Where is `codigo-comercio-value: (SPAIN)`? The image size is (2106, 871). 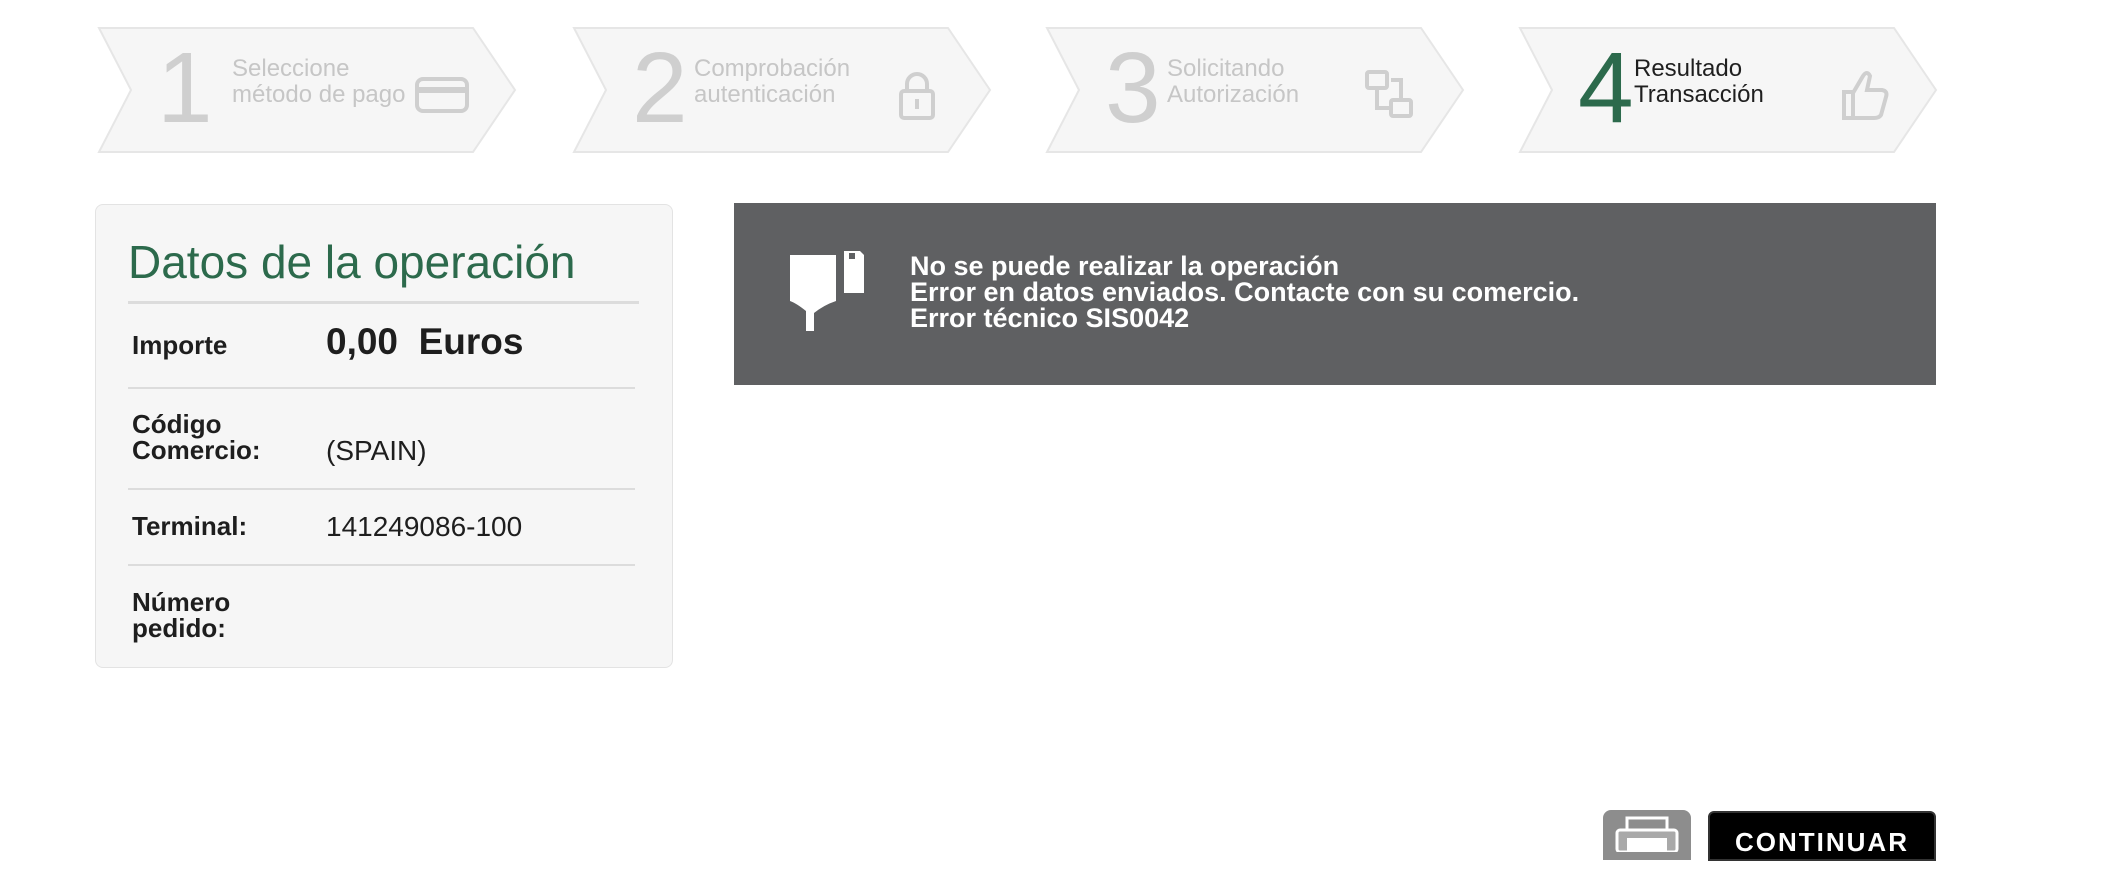
codigo-comercio-value: (SPAIN) is located at coordinates (376, 450).